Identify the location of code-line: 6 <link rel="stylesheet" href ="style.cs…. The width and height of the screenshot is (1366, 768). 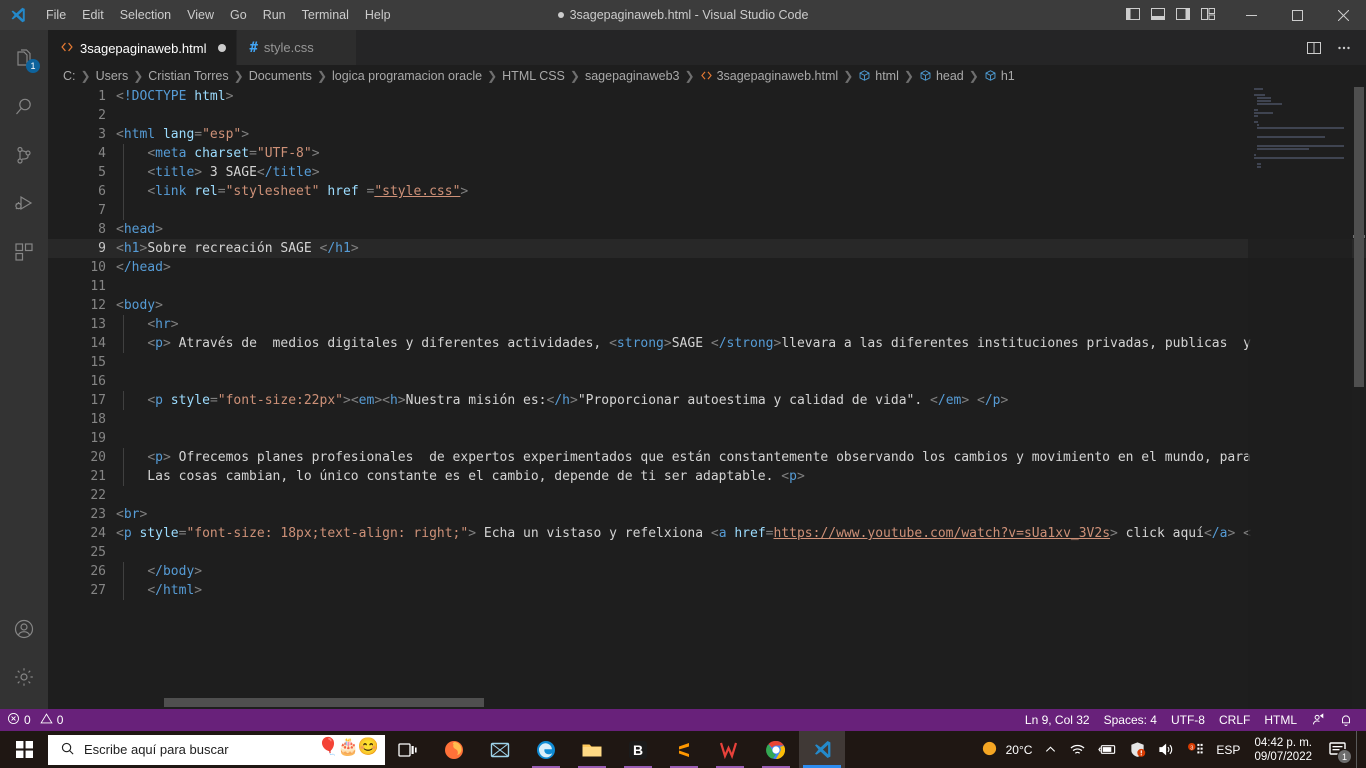
(707, 191).